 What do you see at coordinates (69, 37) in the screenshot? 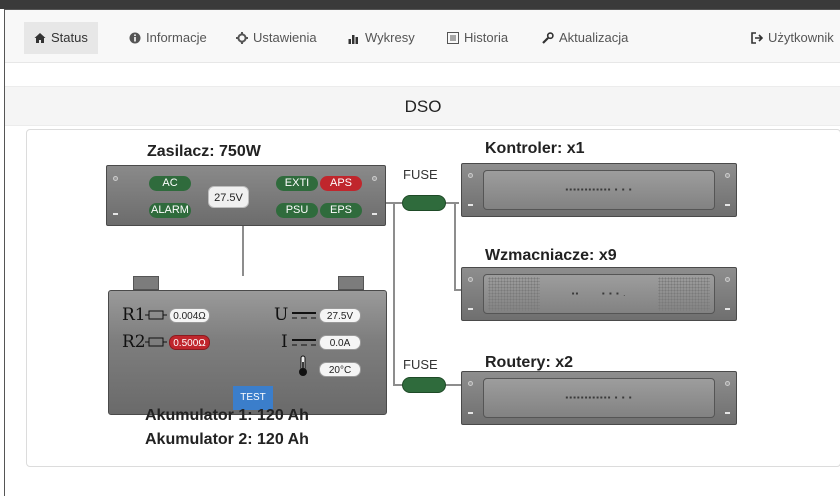
I see `nav-status-label: Status` at bounding box center [69, 37].